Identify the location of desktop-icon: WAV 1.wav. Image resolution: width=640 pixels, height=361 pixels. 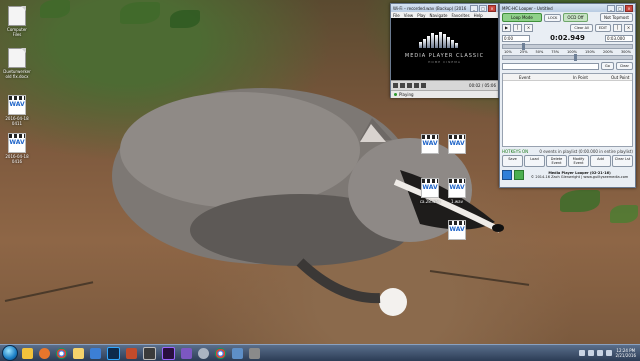
(457, 191).